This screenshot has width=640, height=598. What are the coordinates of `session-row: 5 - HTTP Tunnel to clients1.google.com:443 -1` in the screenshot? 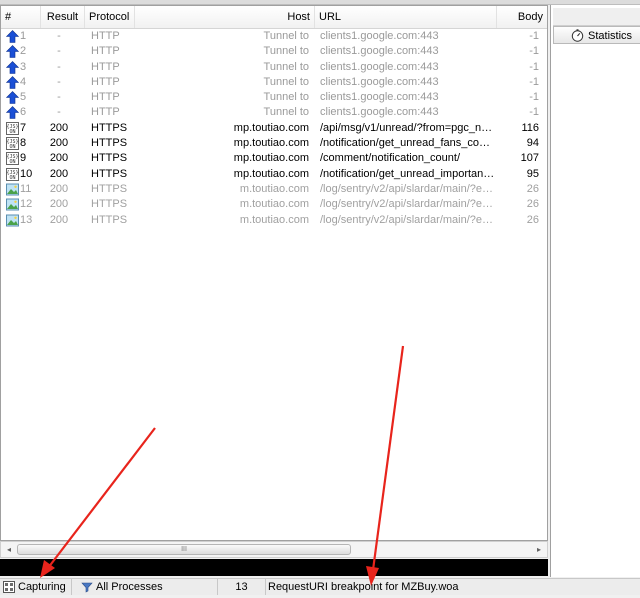 It's located at (274, 97).